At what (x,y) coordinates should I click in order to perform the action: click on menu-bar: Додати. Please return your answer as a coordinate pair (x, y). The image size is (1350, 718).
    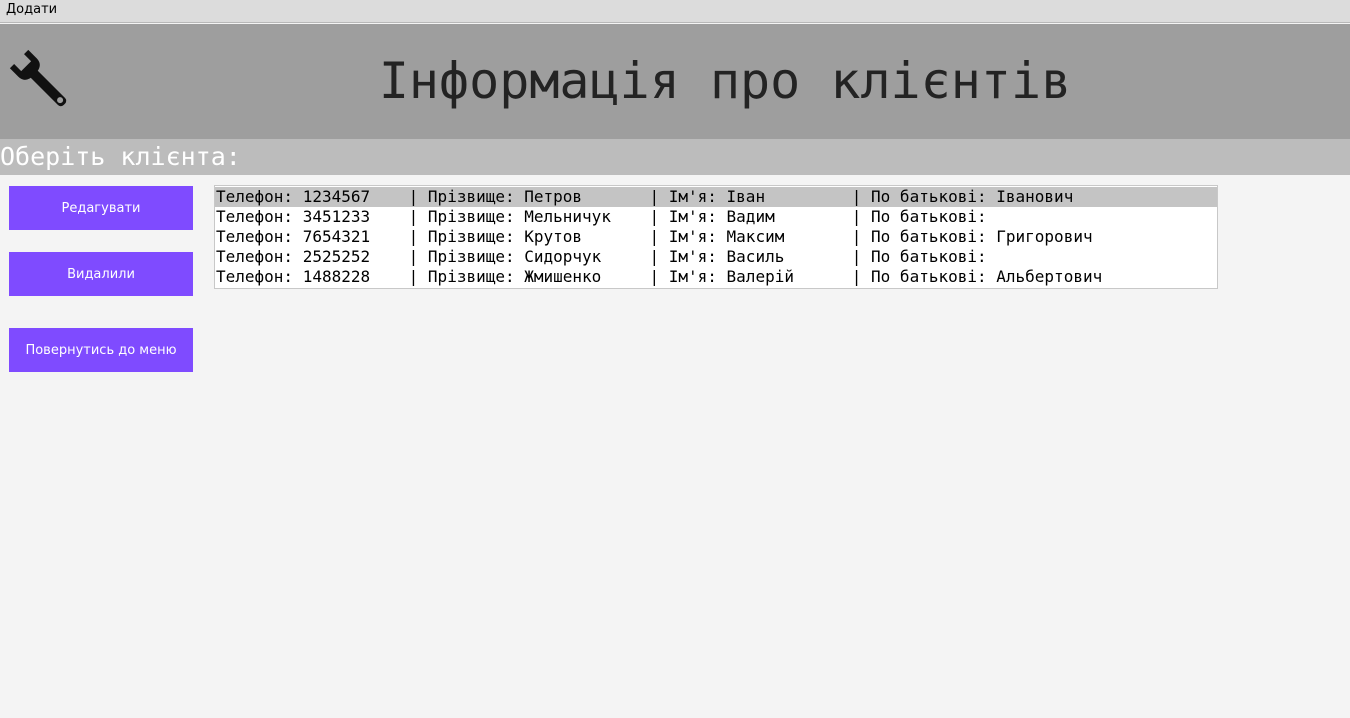
    Looking at the image, I should click on (675, 11).